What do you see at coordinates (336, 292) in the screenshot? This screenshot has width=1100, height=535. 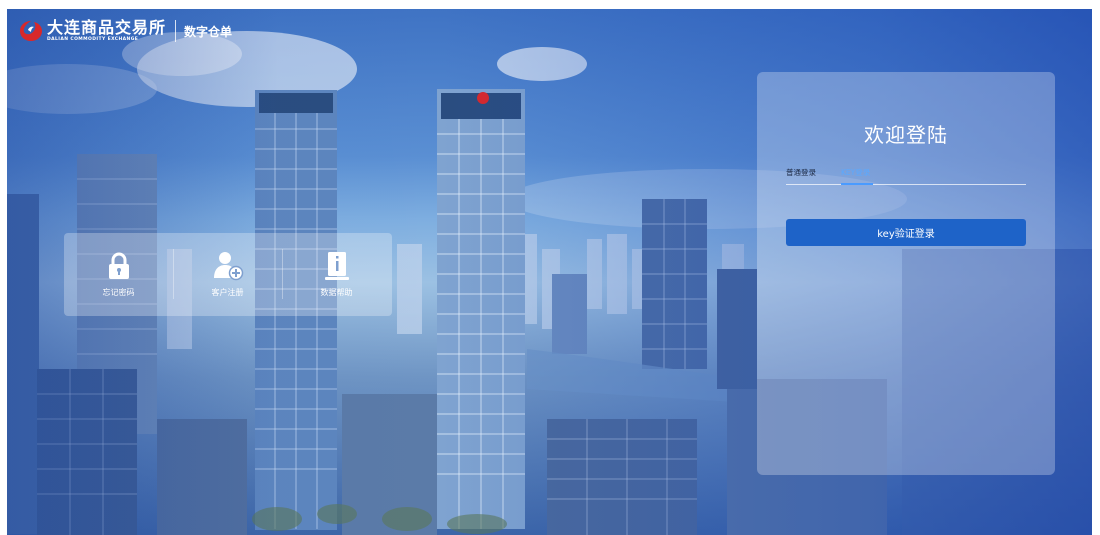 I see `data-help-label: 数据帮助` at bounding box center [336, 292].